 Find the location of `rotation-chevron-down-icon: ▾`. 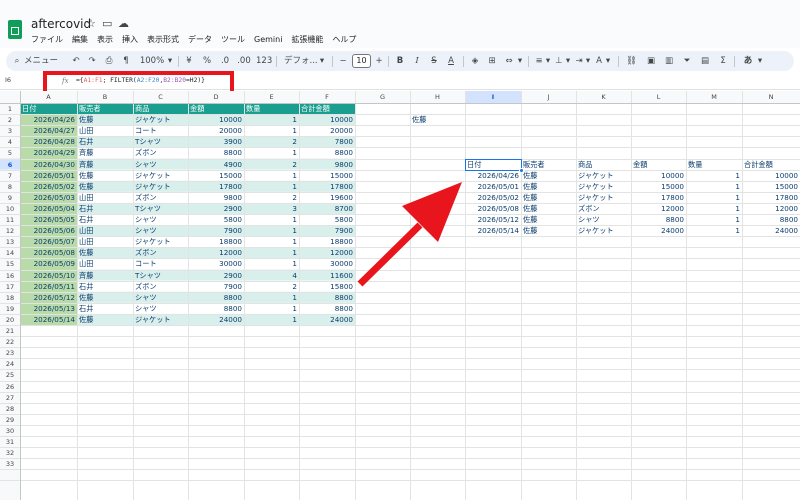

rotation-chevron-down-icon: ▾ is located at coordinates (608, 61).